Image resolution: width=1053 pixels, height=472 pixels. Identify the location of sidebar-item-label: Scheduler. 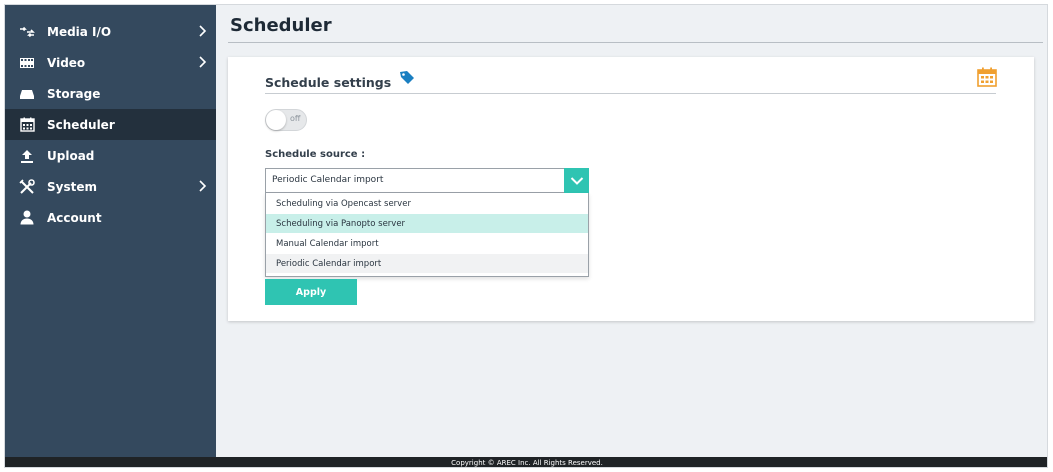
(81, 124).